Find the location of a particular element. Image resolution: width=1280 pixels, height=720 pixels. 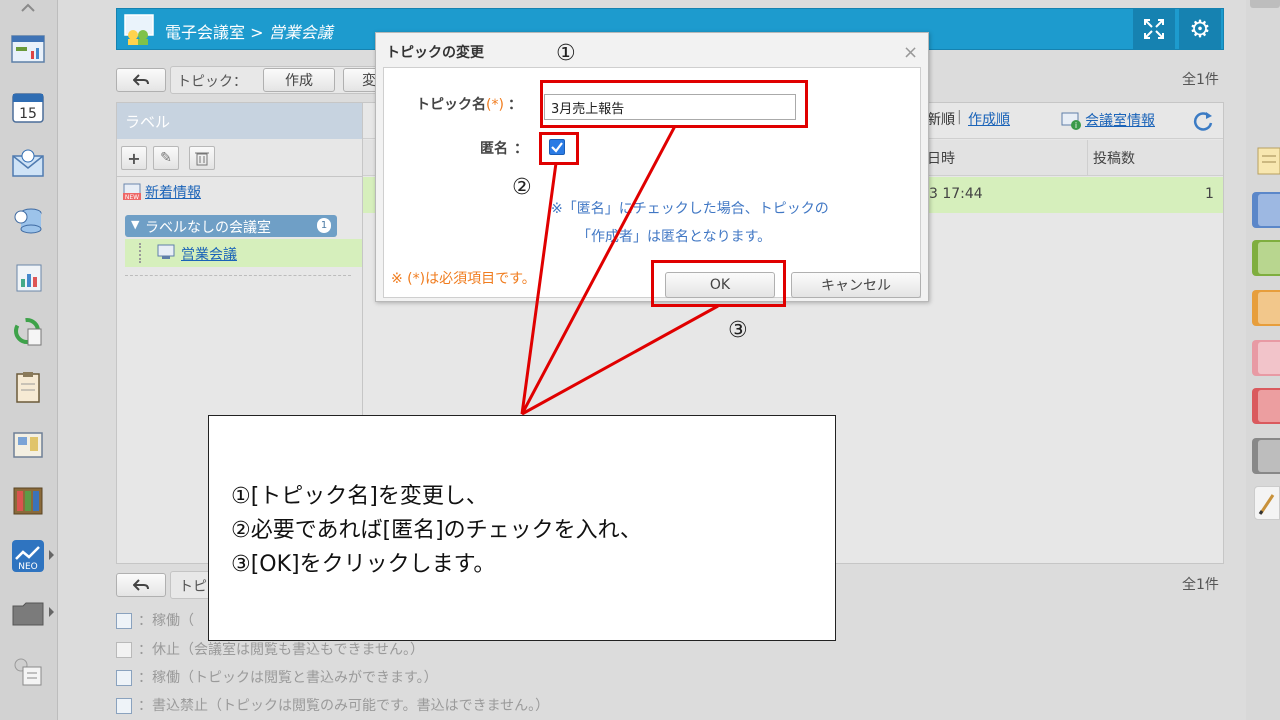

room-suspended-legend-icon is located at coordinates (124, 650).